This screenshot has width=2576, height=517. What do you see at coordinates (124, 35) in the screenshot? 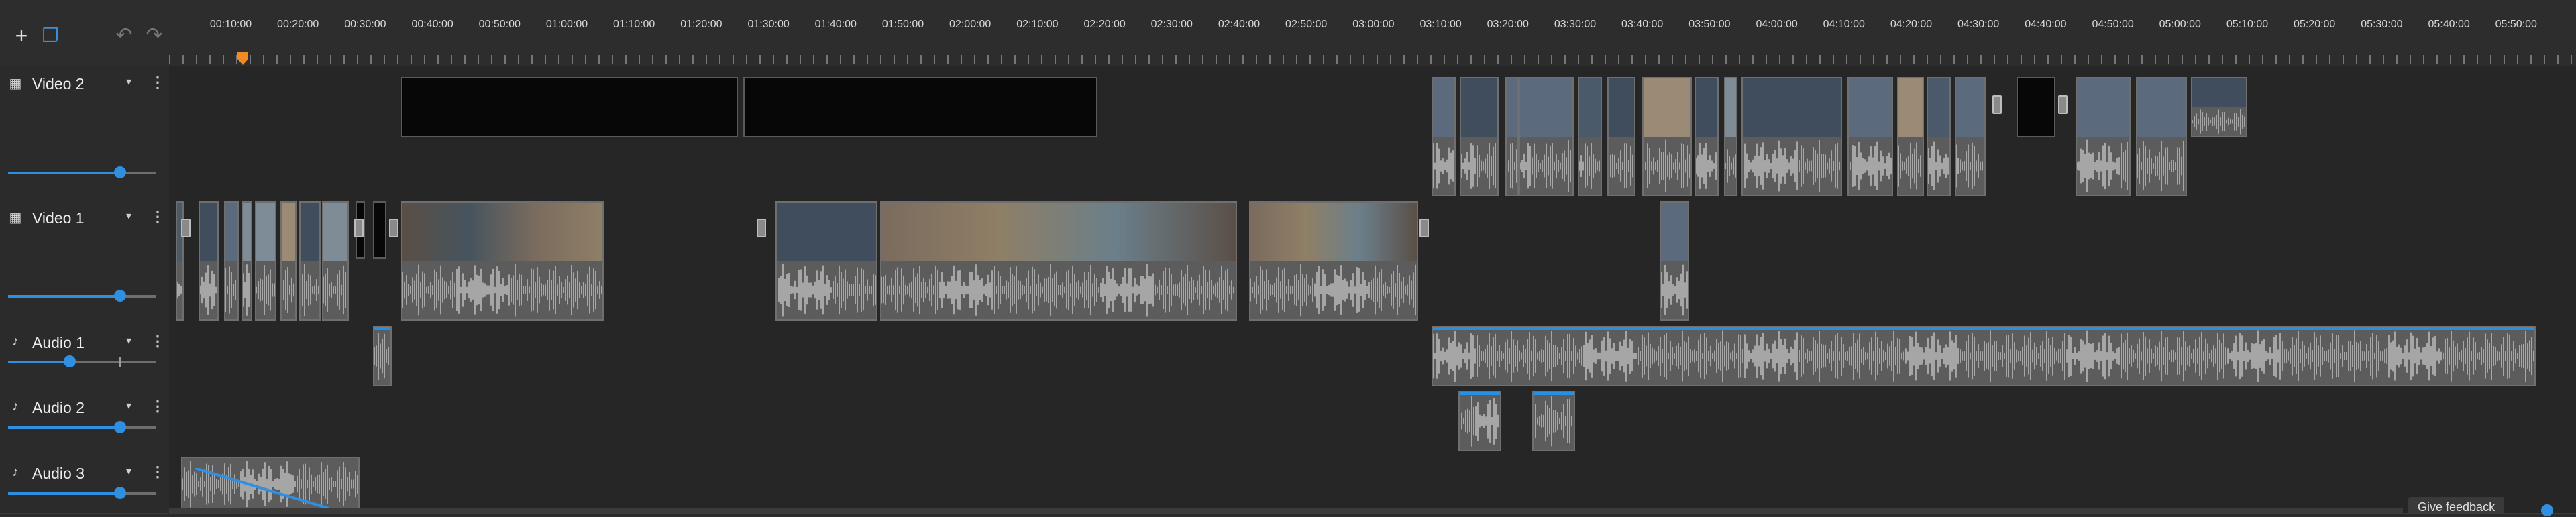
I see `undo-icon: ↶` at bounding box center [124, 35].